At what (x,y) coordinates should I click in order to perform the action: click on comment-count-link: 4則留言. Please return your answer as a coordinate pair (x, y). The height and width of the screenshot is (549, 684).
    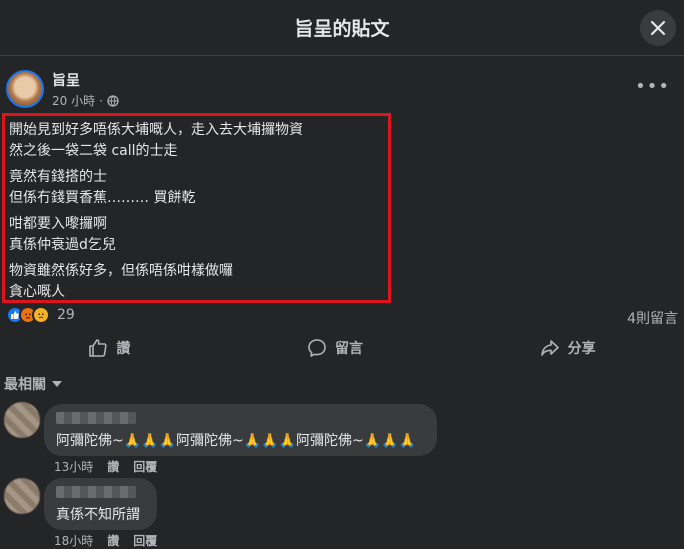
    Looking at the image, I should click on (652, 318).